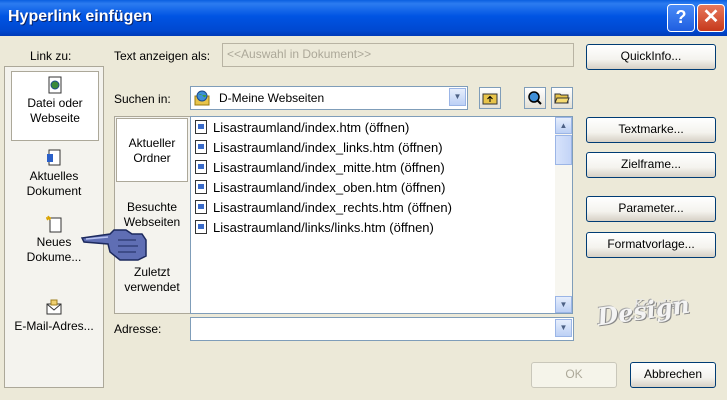  What do you see at coordinates (329, 167) in the screenshot?
I see `file-name: Lisastraumland/index_mitte.htm (öffnen)` at bounding box center [329, 167].